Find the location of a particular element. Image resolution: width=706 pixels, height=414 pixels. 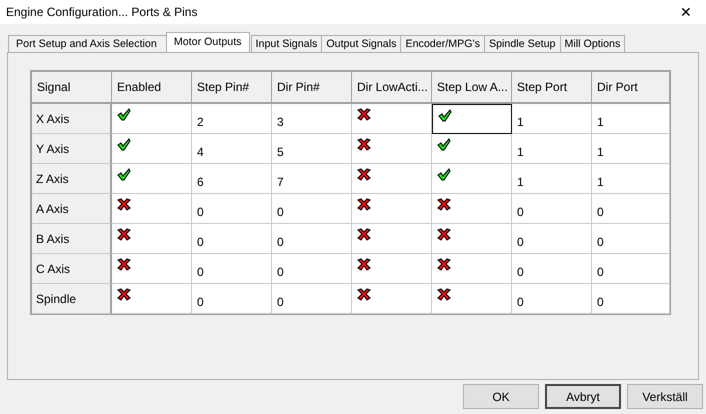

table-cell is located at coordinates (472, 119).